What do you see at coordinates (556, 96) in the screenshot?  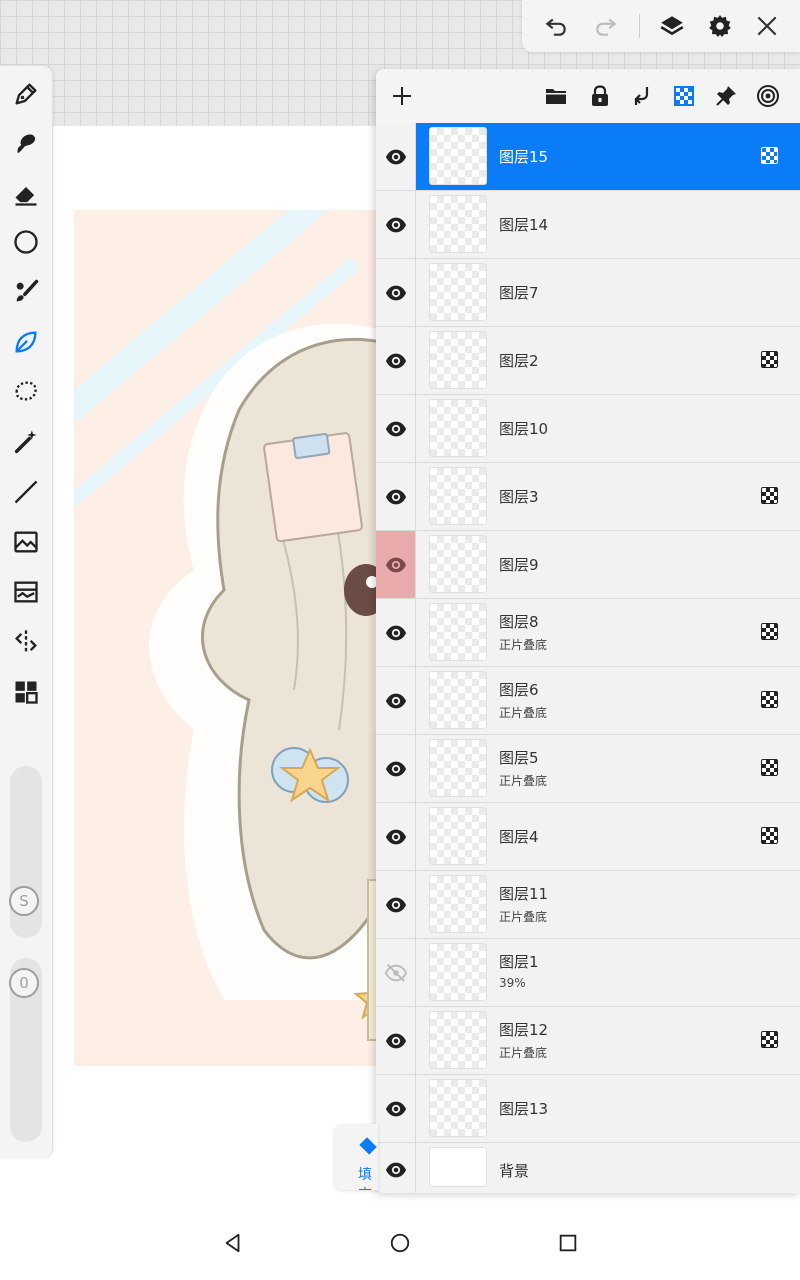 I see `layer-folder-button` at bounding box center [556, 96].